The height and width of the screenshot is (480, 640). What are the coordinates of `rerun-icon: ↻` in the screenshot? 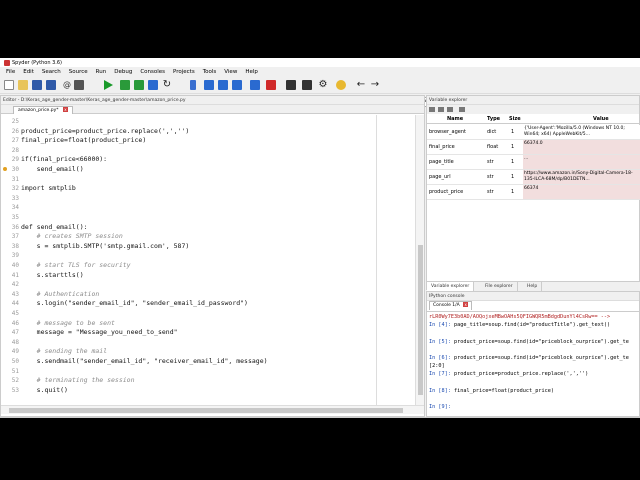 It's located at (167, 85).